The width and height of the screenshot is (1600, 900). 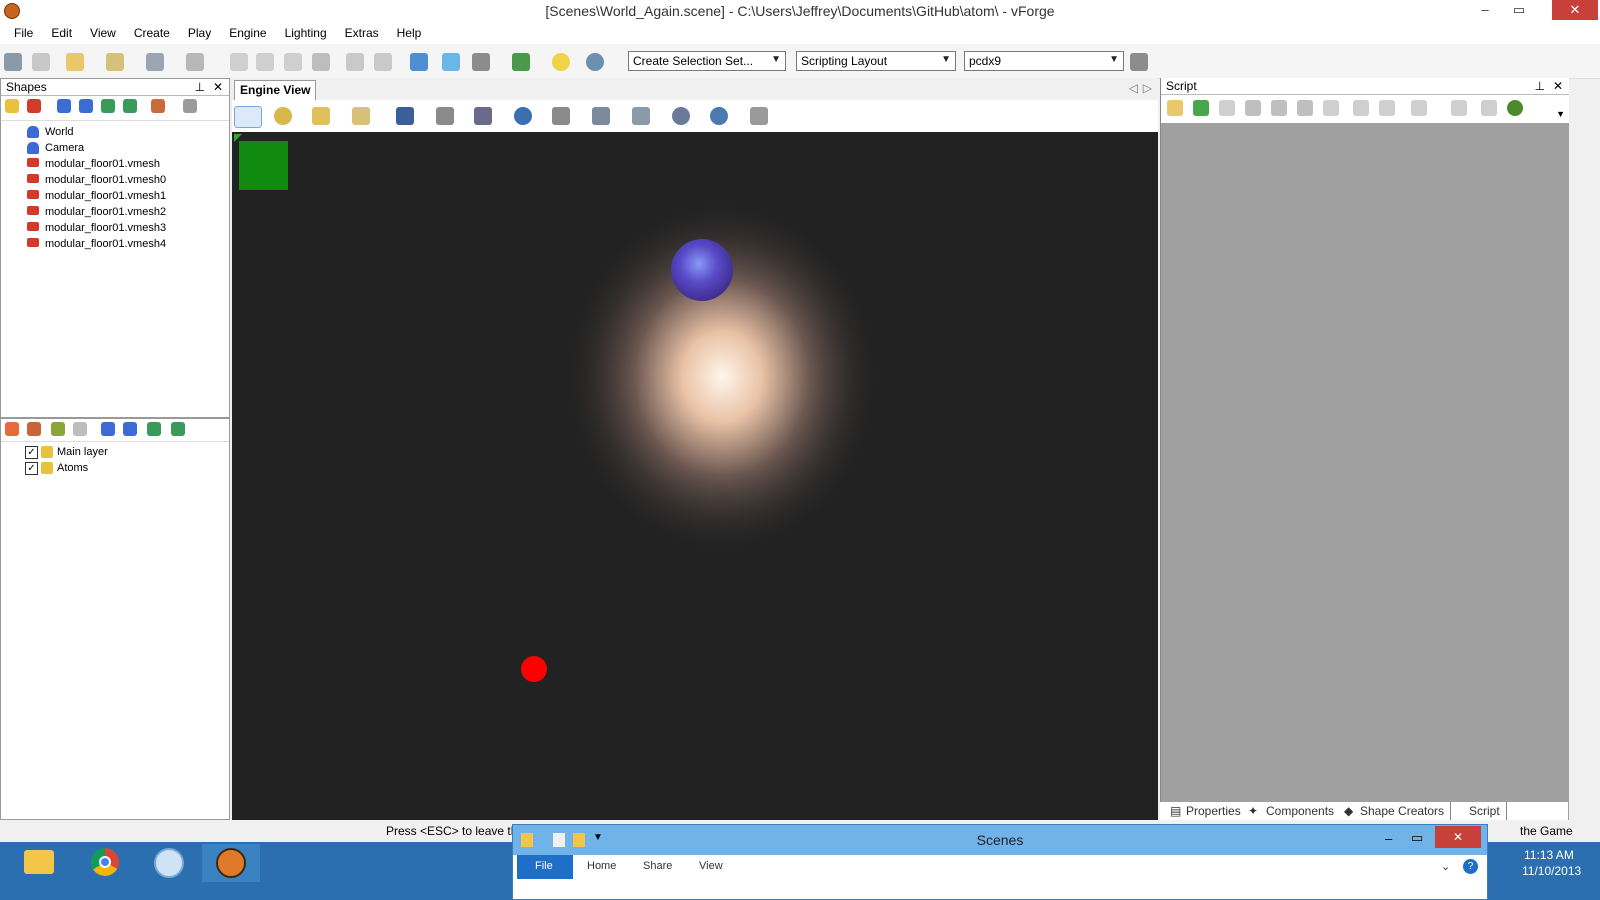 I want to click on vforge-taskbar-icon, so click(x=231, y=863).